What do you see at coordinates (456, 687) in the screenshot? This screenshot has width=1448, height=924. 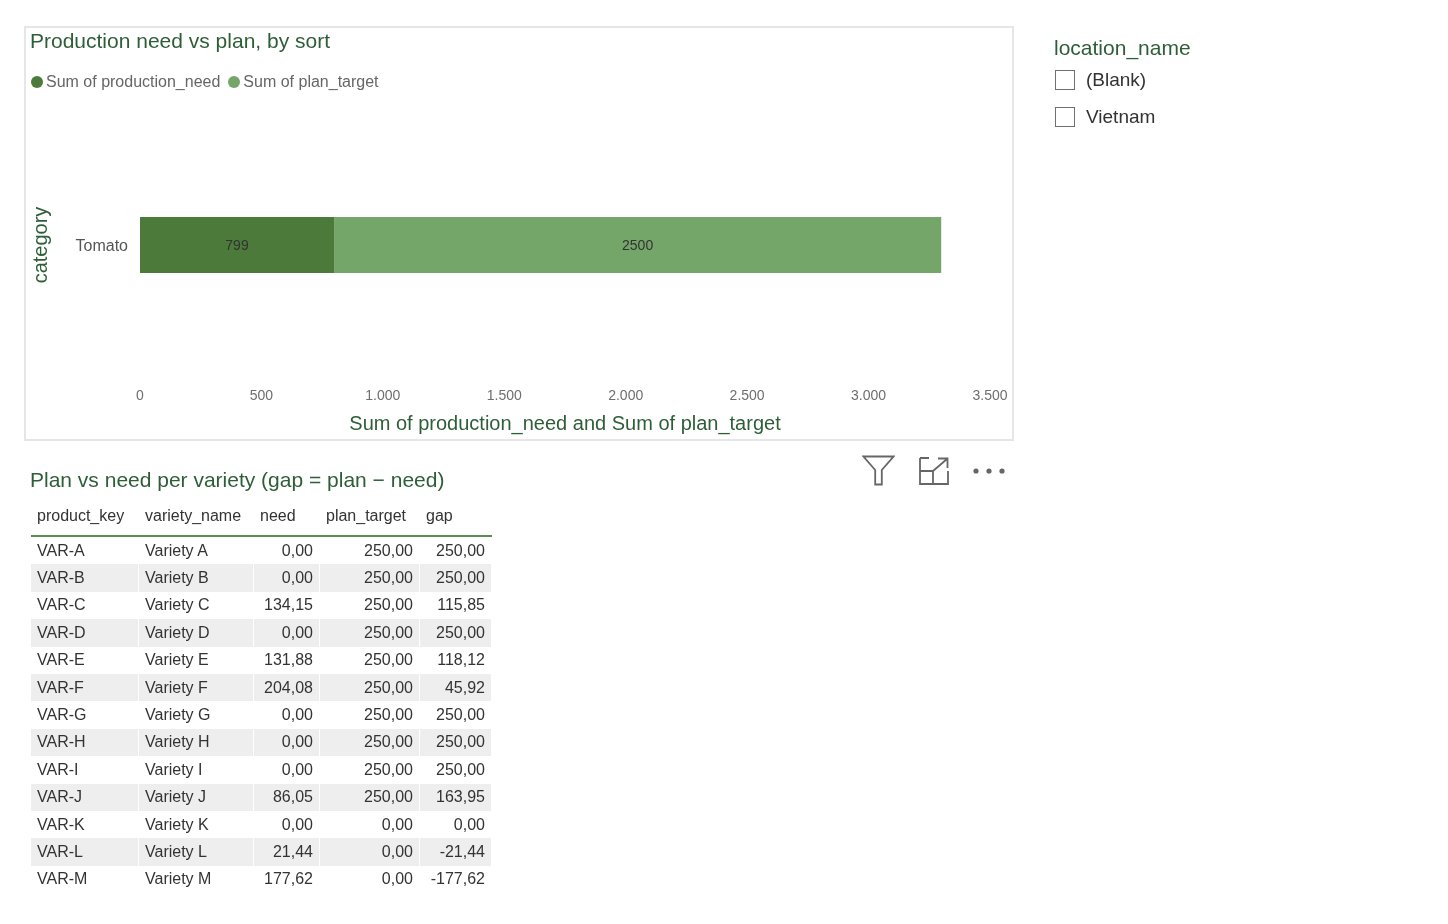 I see `table-cell: 45,92` at bounding box center [456, 687].